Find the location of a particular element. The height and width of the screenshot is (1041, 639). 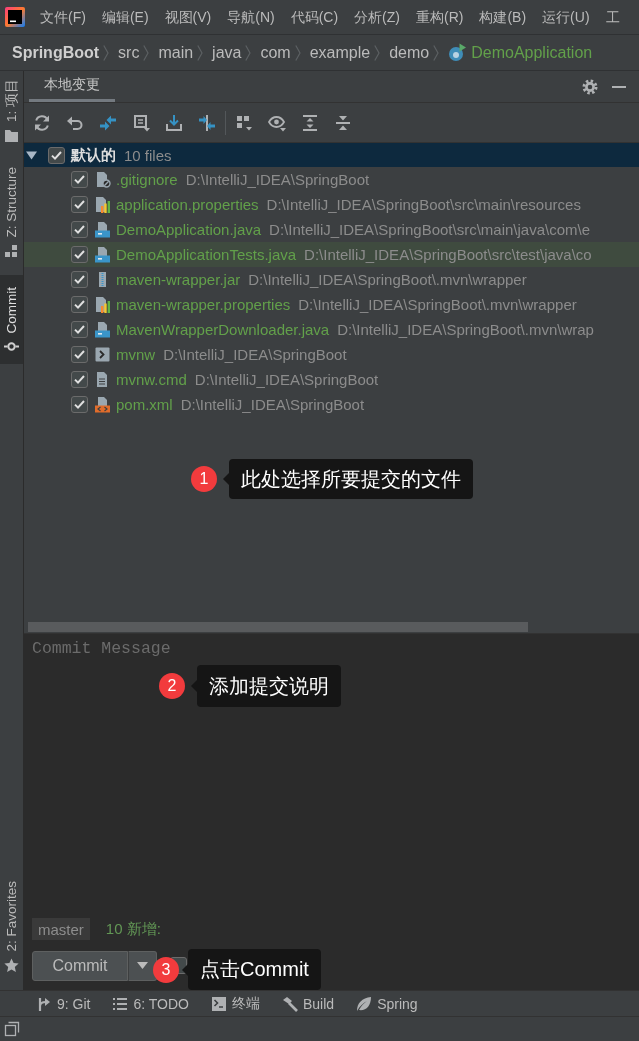

ignore-file-icon is located at coordinates (102, 179).